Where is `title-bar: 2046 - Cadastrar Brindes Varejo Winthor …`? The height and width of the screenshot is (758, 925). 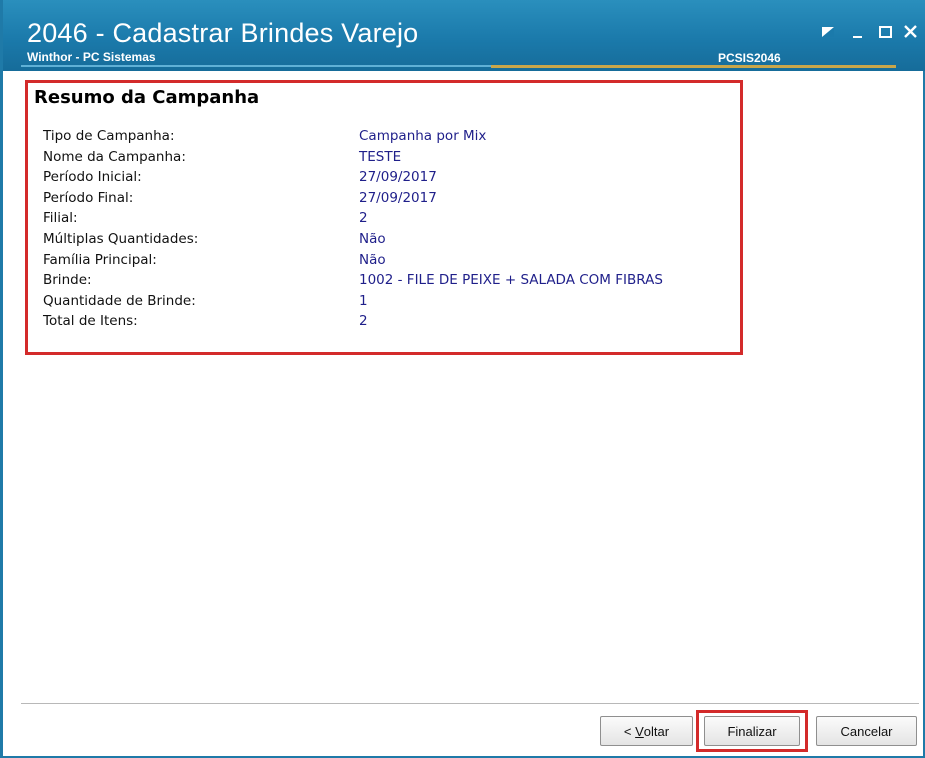 title-bar: 2046 - Cadastrar Brindes Varejo Winthor … is located at coordinates (464, 35).